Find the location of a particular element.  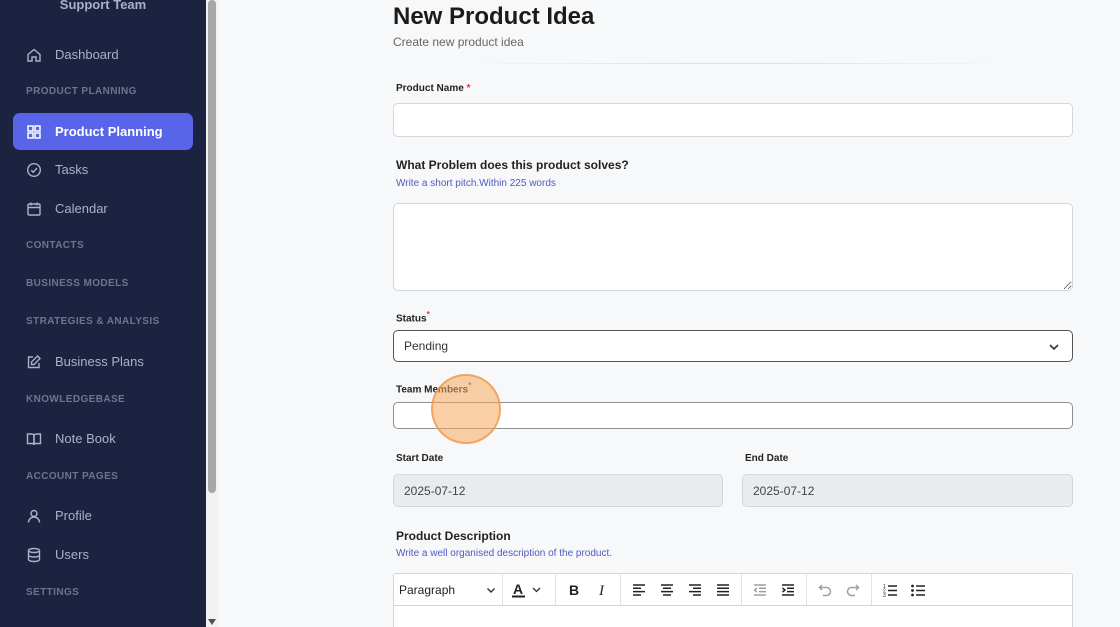

bold-icon: B is located at coordinates (574, 590).